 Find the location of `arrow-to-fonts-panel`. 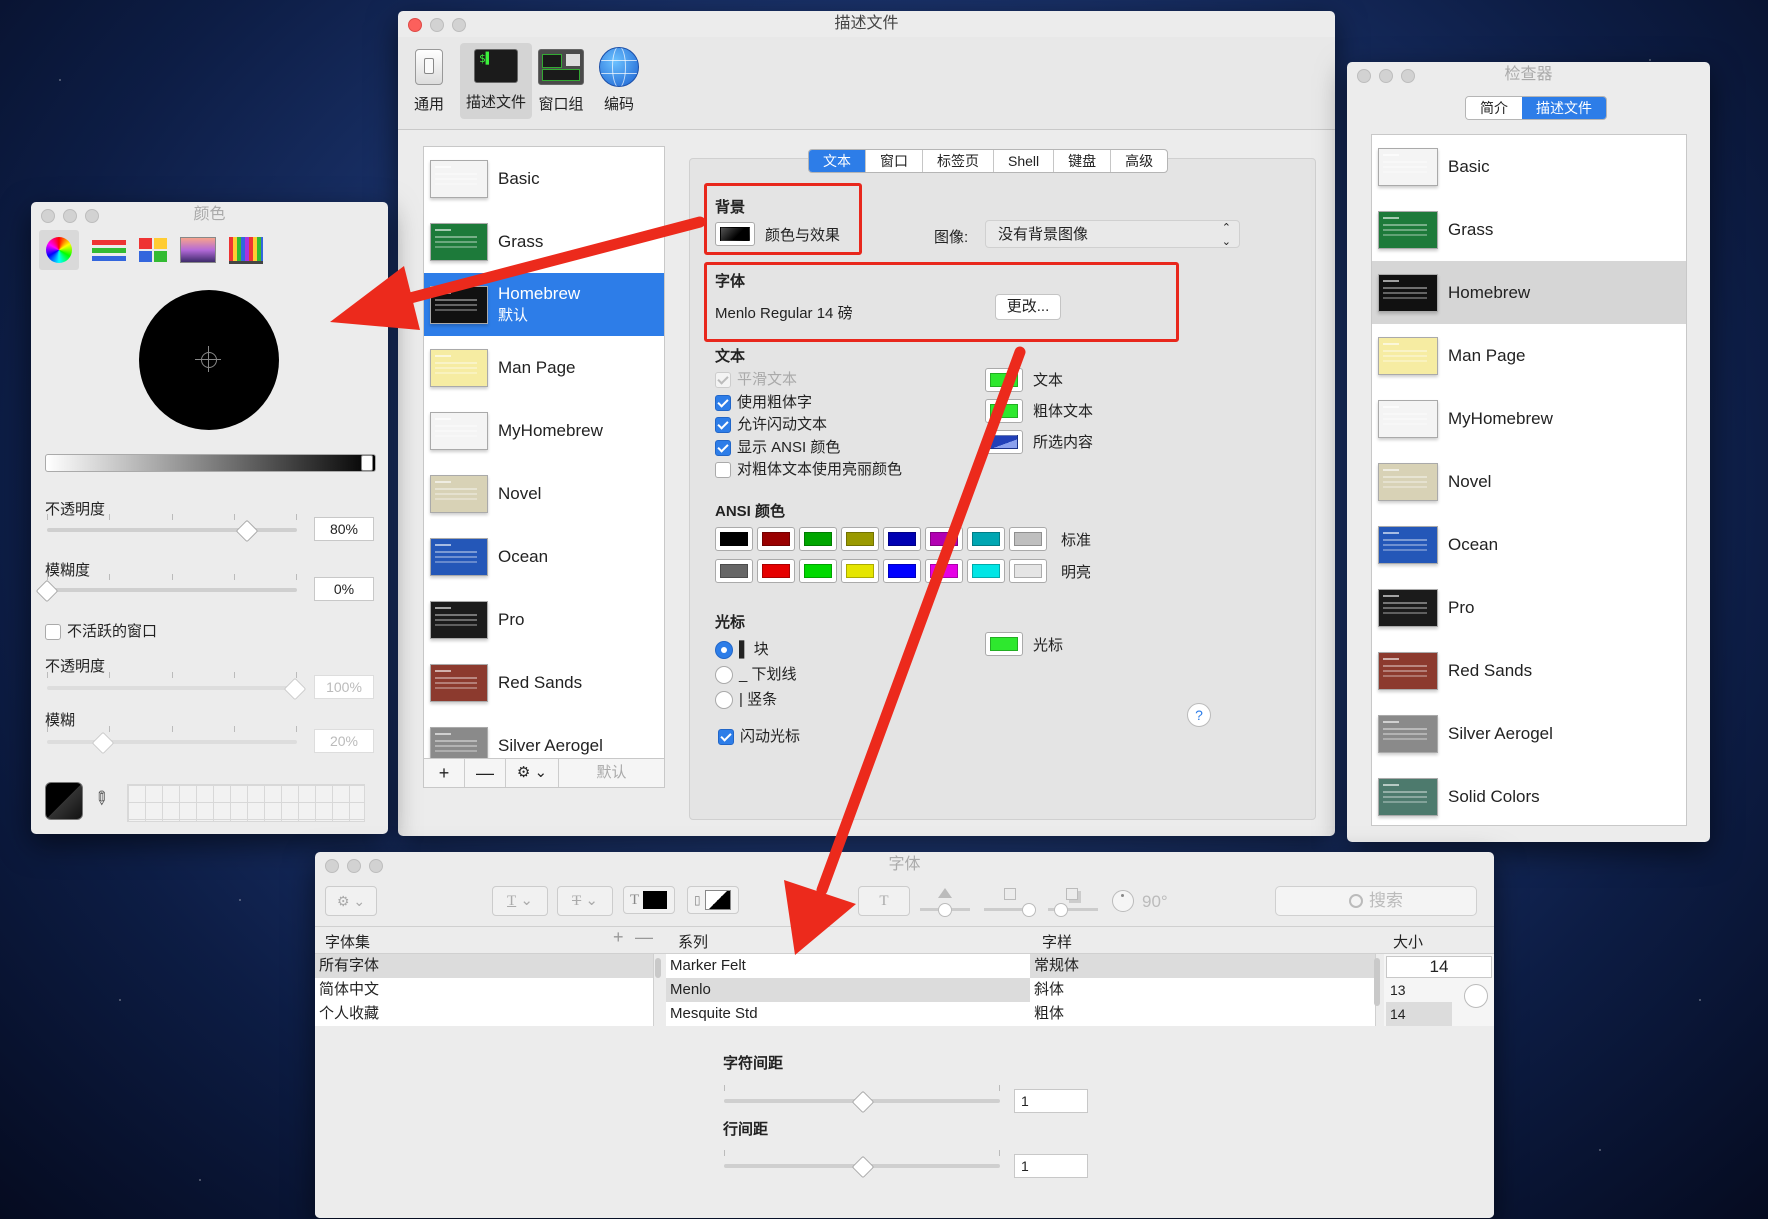

arrow-to-fonts-panel is located at coordinates (905, 650).